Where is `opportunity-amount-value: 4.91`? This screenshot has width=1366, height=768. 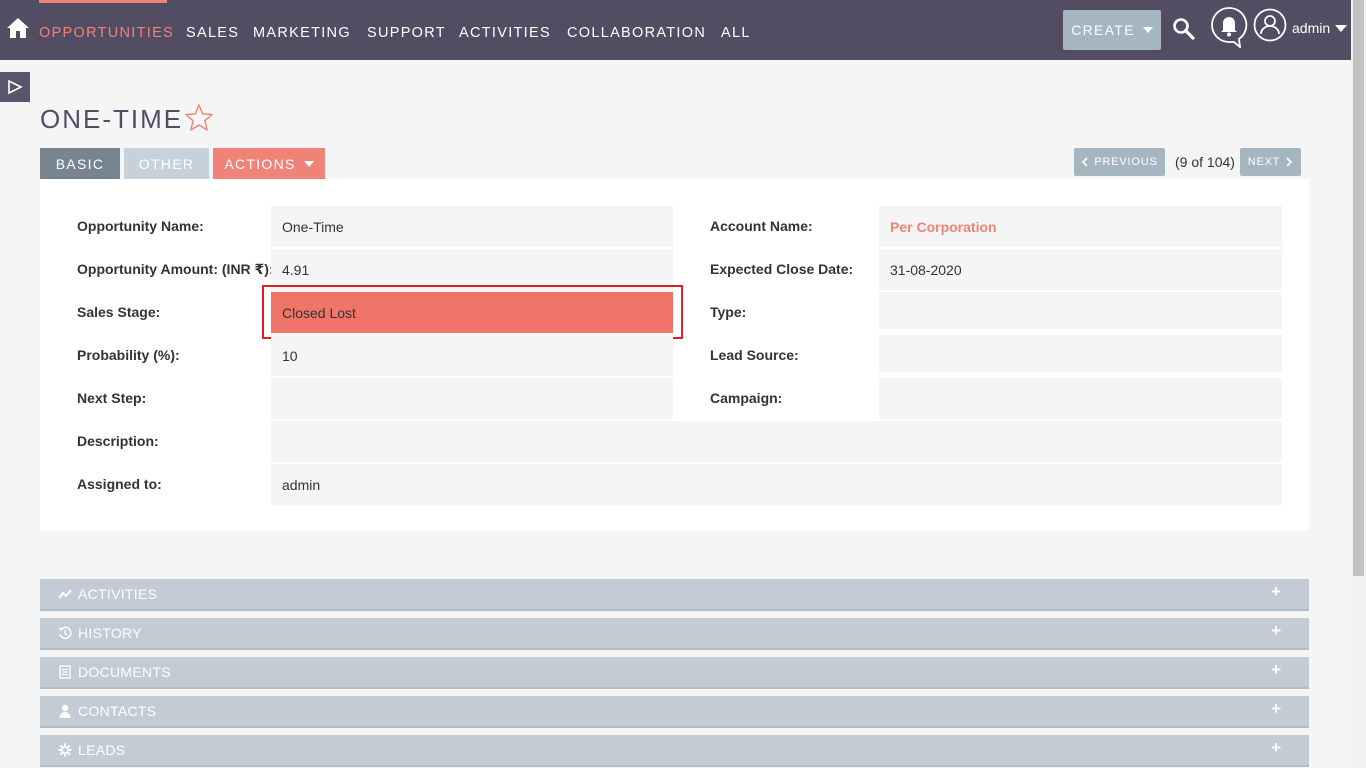
opportunity-amount-value: 4.91 is located at coordinates (472, 269).